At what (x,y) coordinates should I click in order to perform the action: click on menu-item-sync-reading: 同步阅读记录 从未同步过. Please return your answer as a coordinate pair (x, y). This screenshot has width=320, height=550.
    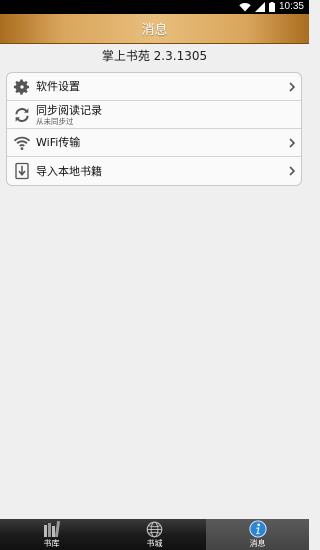
    Looking at the image, I should click on (154, 115).